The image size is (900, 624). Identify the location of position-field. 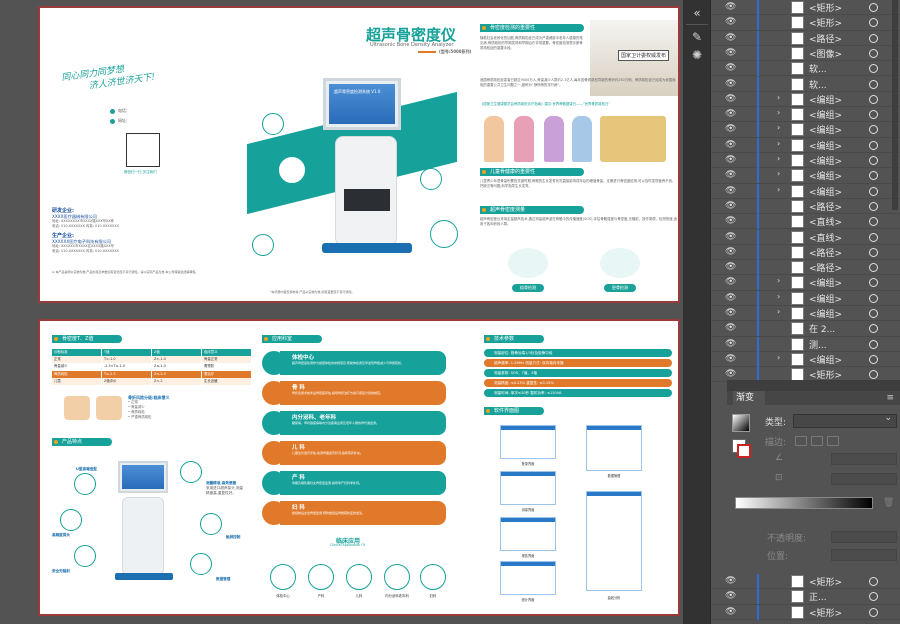
(864, 555).